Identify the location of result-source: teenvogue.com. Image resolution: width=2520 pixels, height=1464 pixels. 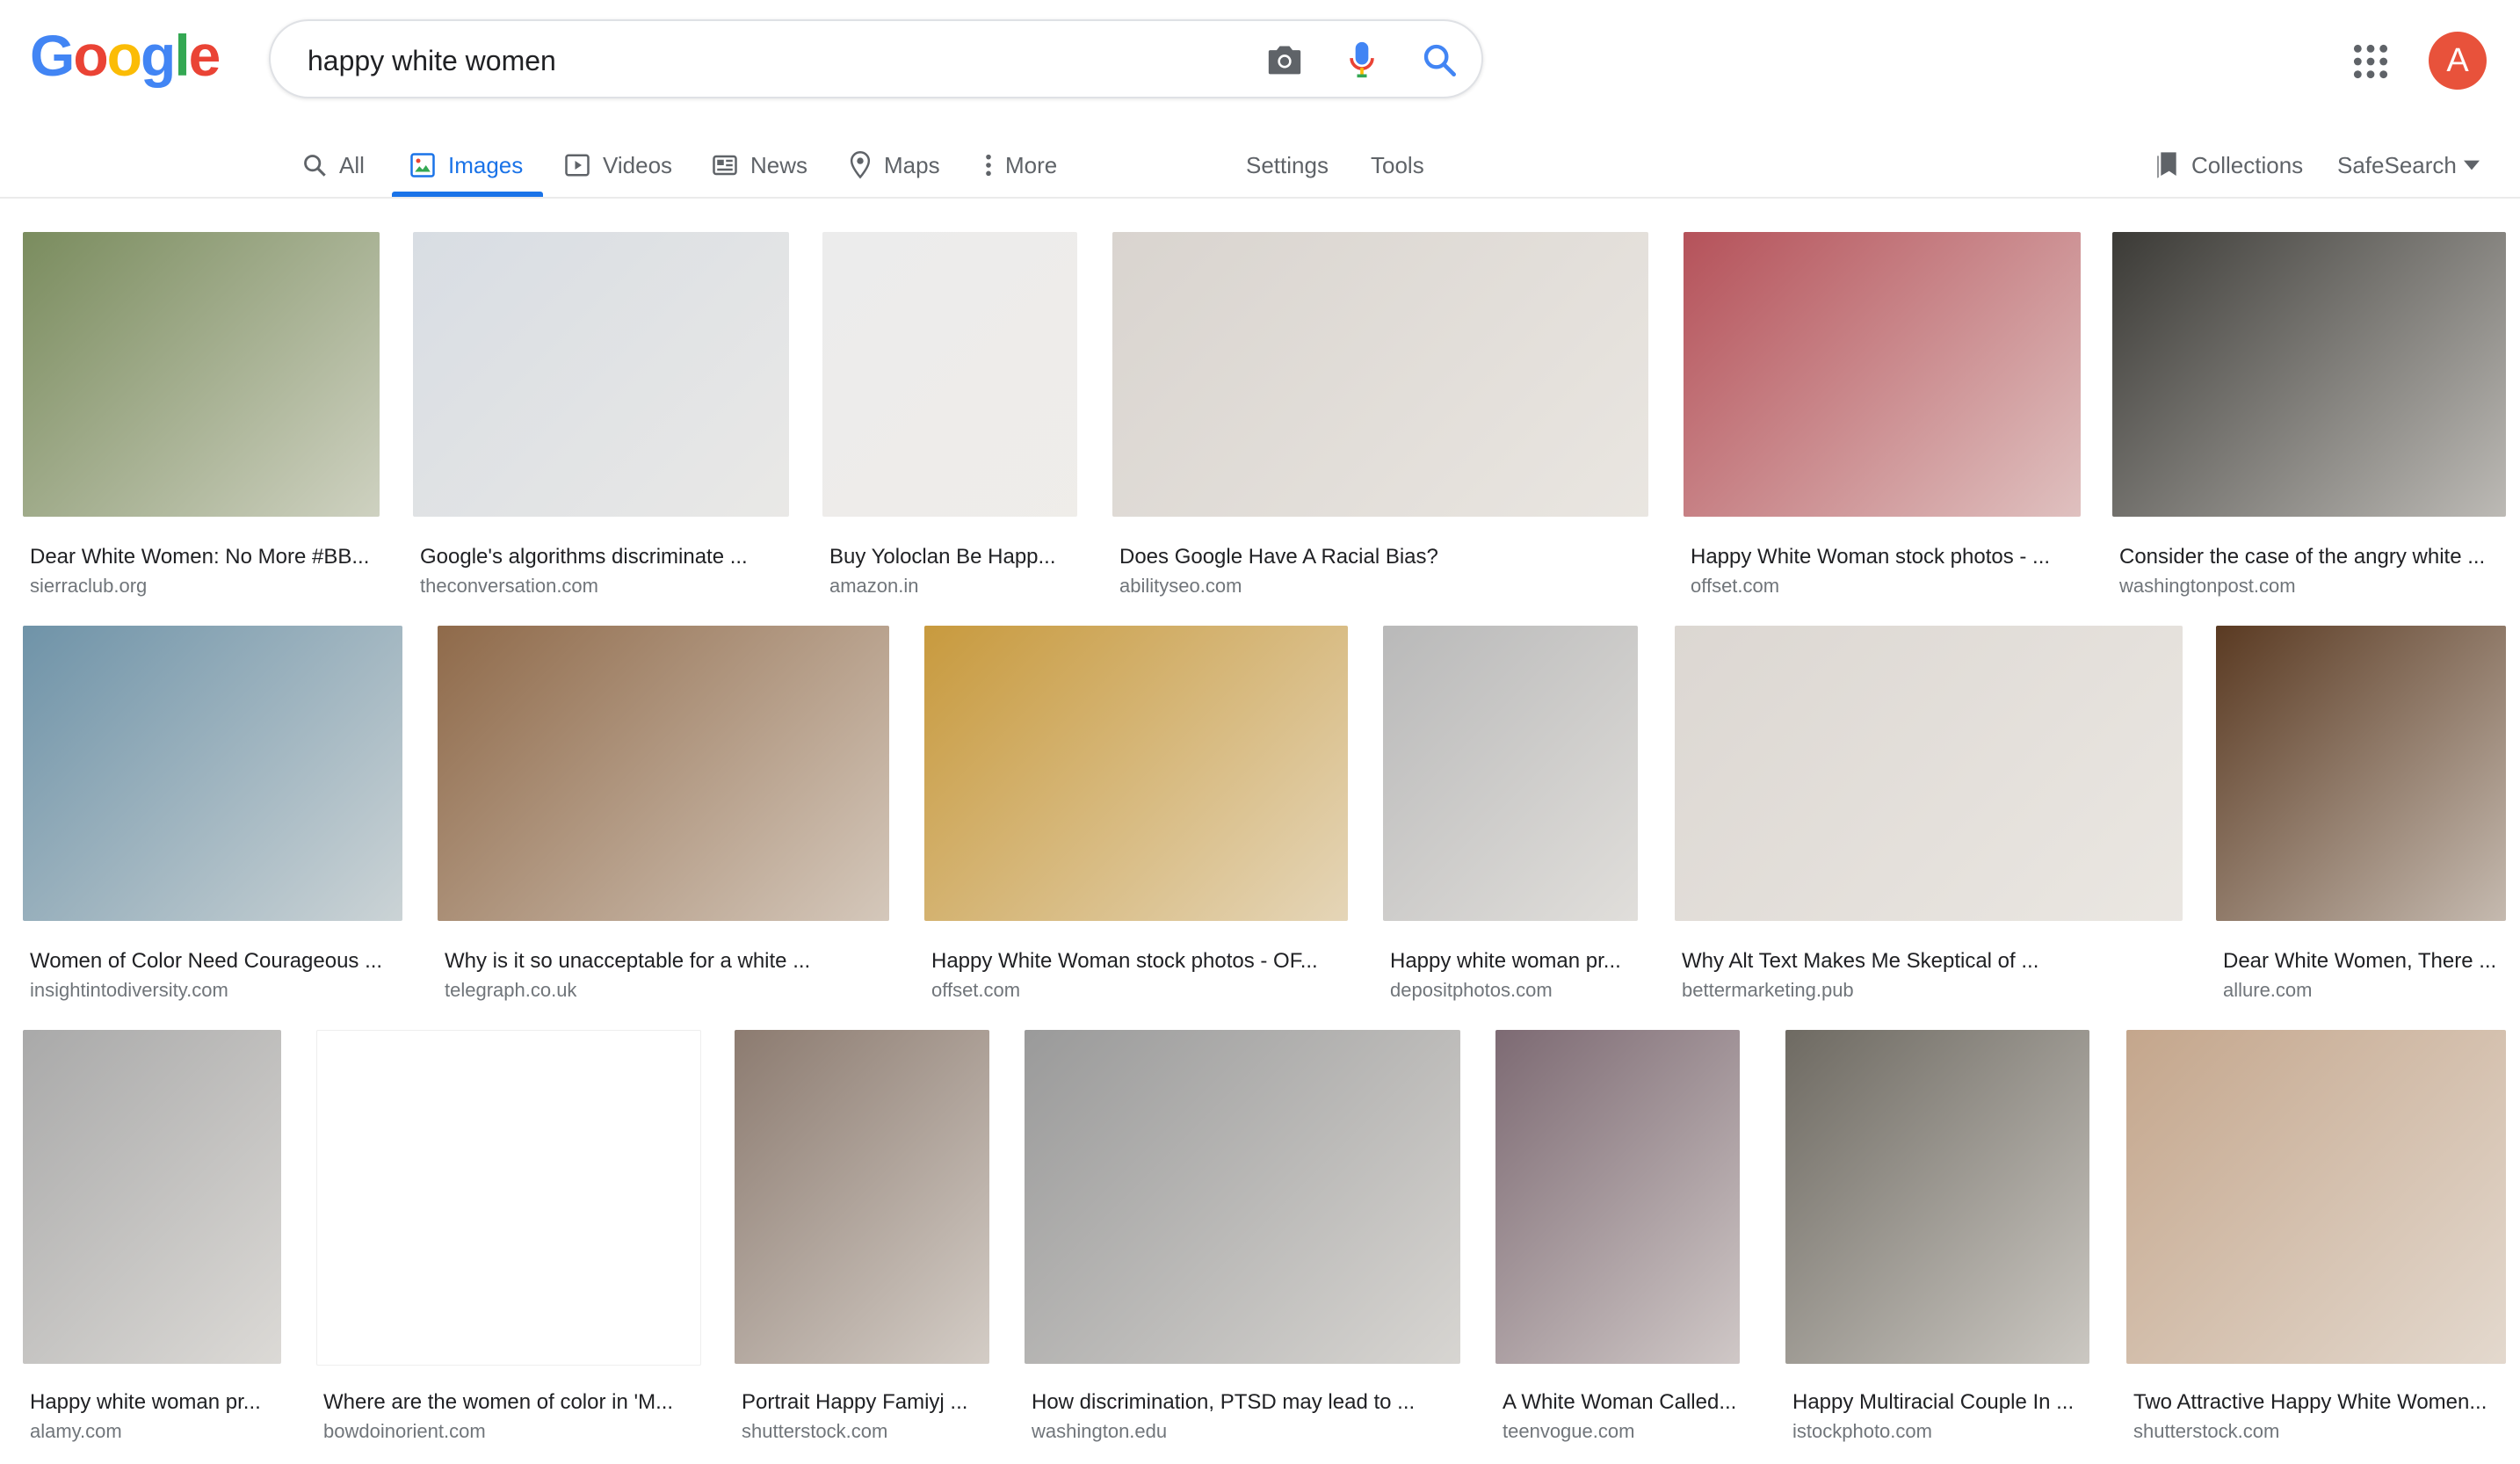
(1621, 1431).